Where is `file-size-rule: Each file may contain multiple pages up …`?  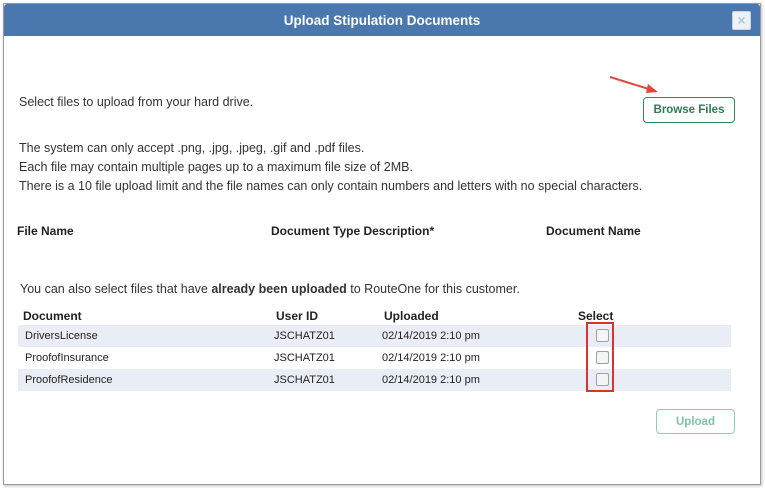 file-size-rule: Each file may contain multiple pages up … is located at coordinates (216, 167).